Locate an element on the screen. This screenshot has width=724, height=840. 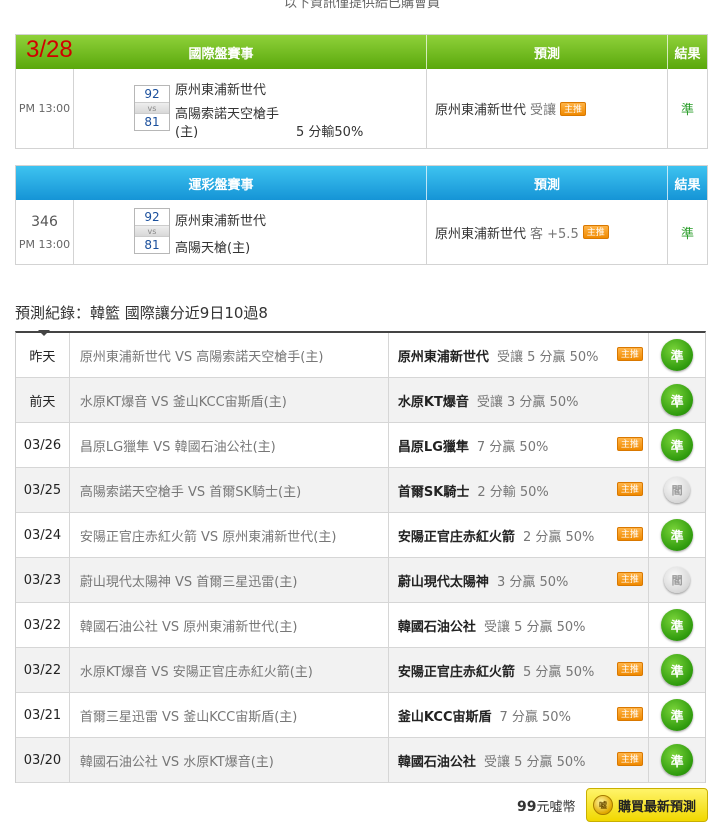
record-match-text: 韓國石油公社 VS 原州東浦新世代(主) is located at coordinates (188, 627).